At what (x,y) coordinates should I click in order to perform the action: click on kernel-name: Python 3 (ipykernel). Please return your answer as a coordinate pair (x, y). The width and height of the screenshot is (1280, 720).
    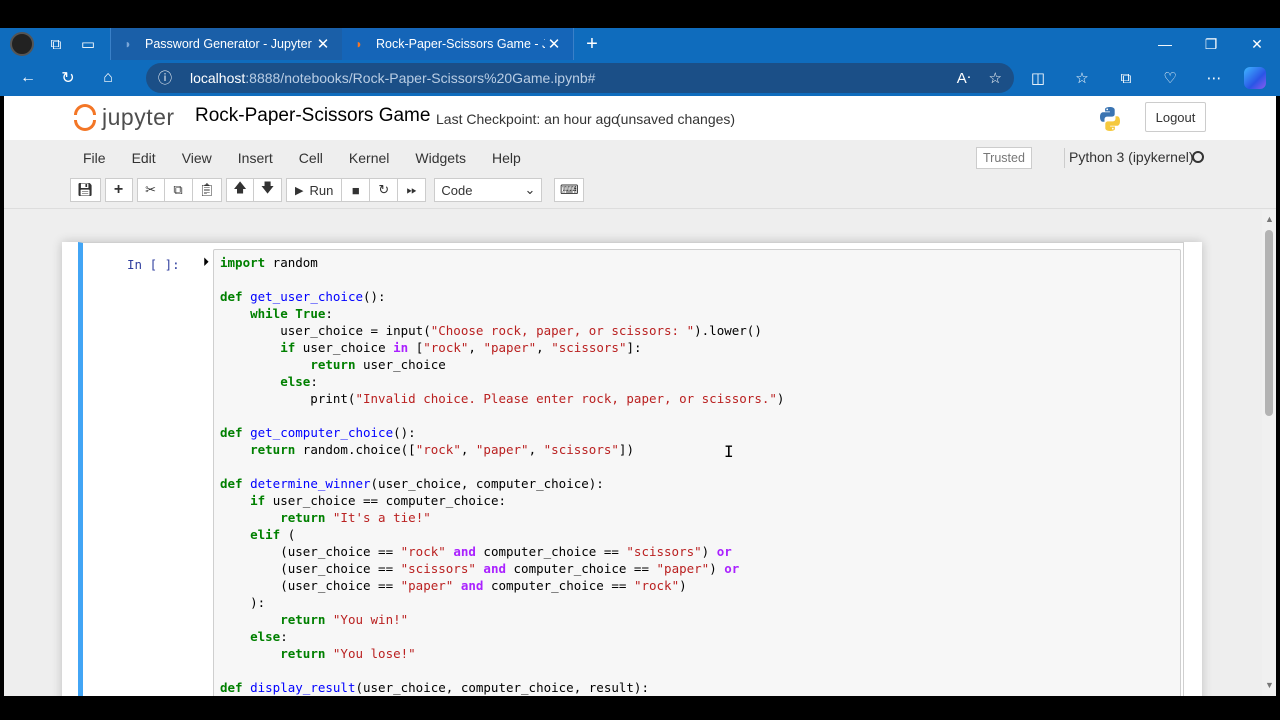
    Looking at the image, I should click on (1131, 157).